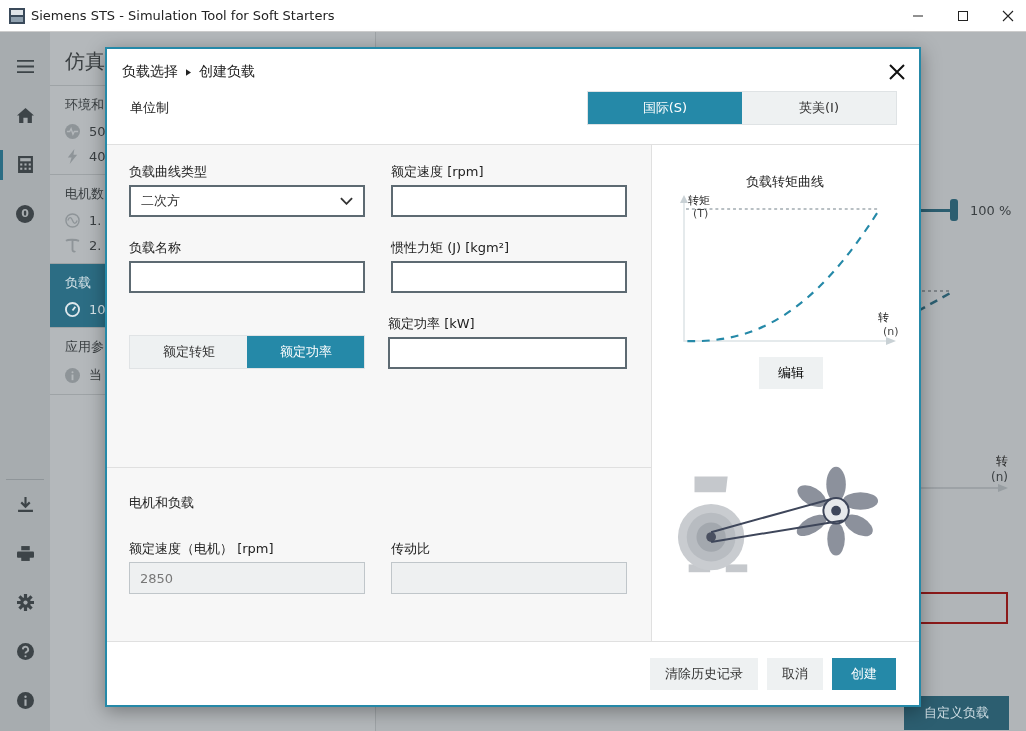 Image resolution: width=1026 pixels, height=731 pixels. I want to click on custom-load-button: 自定义负载, so click(956, 713).